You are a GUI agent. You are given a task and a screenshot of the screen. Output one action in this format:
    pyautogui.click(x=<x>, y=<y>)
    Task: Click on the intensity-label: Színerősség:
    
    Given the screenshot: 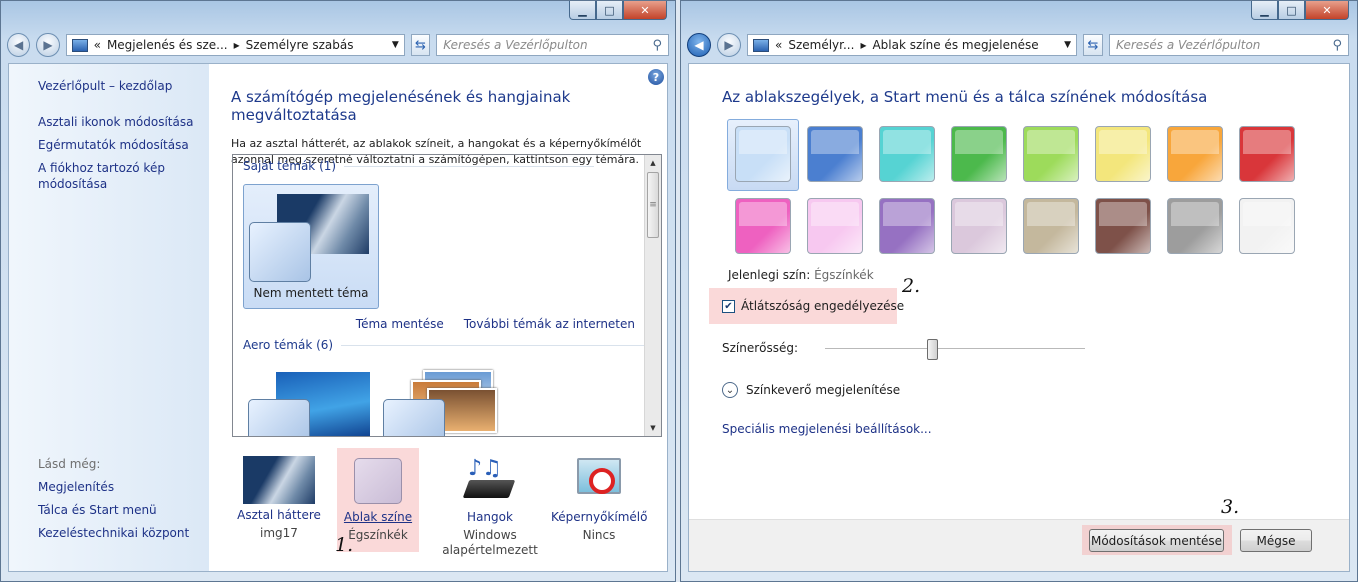 What is the action you would take?
    pyautogui.click(x=760, y=348)
    